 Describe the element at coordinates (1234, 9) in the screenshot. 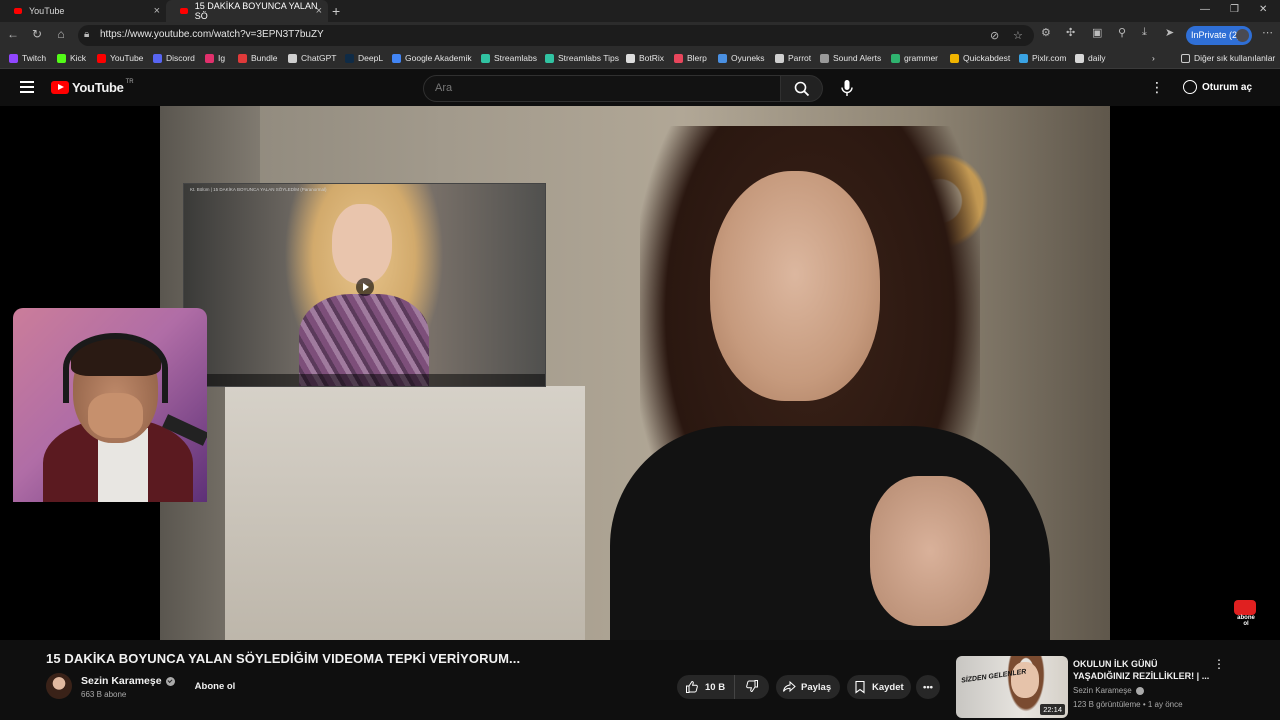

I see `restore-icon: ❐` at that location.